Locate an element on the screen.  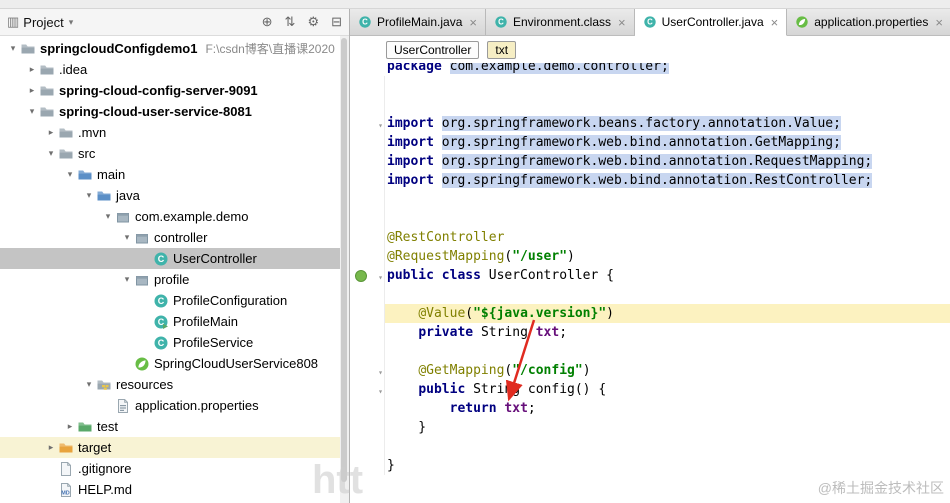
scroll-from-source-icon: ⇅ is located at coordinates (290, 21).